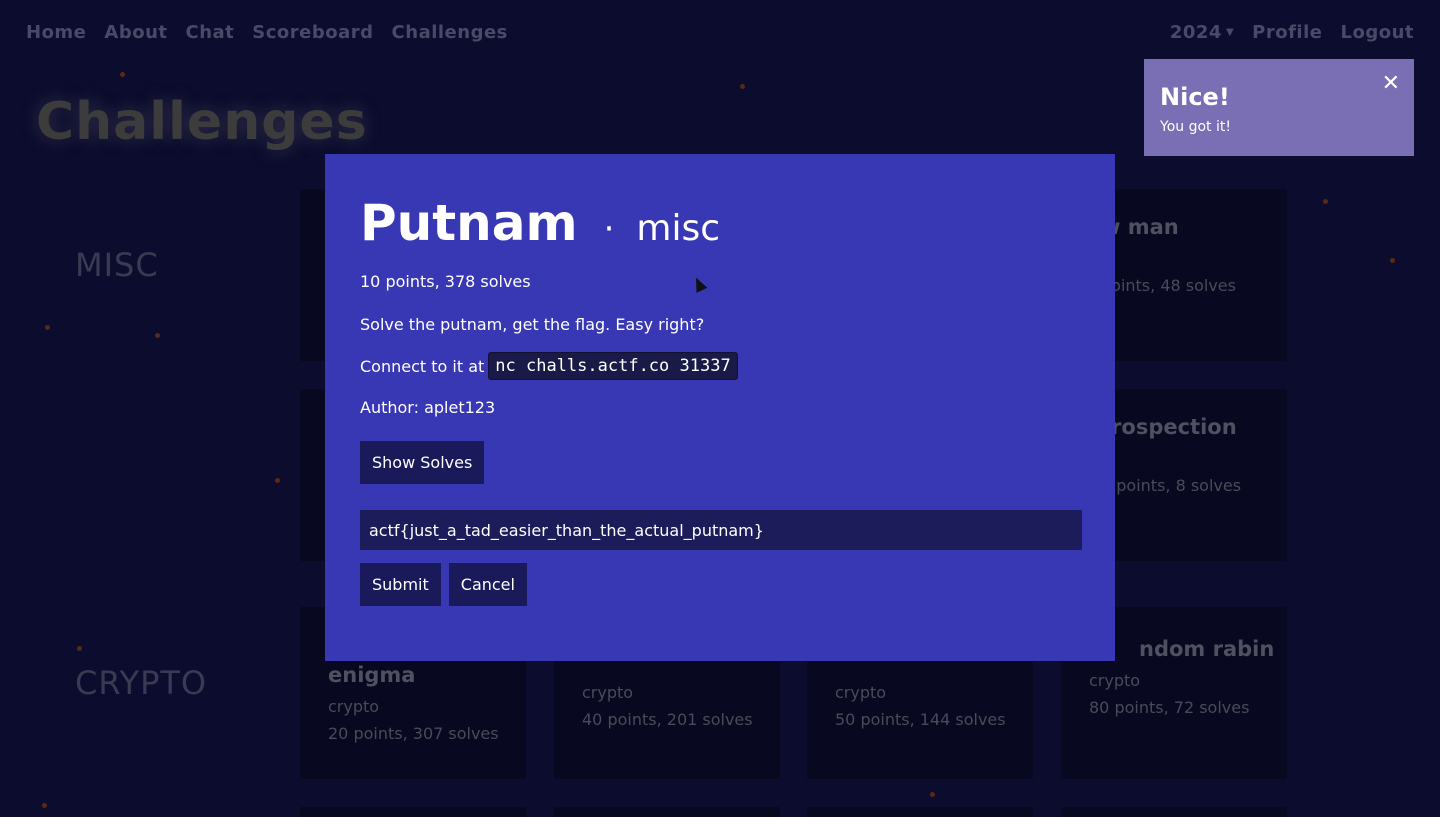  What do you see at coordinates (56, 32) in the screenshot?
I see `nav-home: Home` at bounding box center [56, 32].